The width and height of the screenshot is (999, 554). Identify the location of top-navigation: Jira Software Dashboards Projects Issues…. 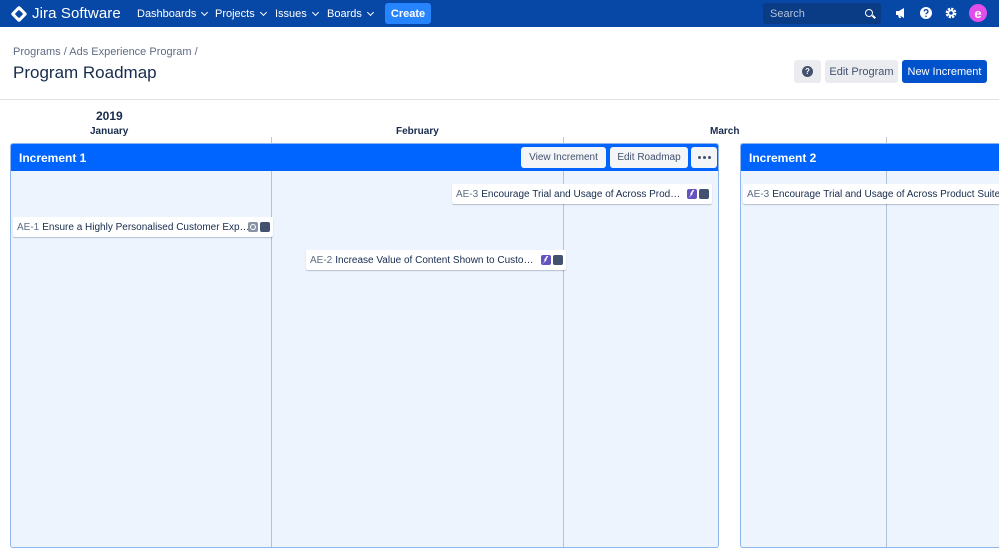
(499, 13).